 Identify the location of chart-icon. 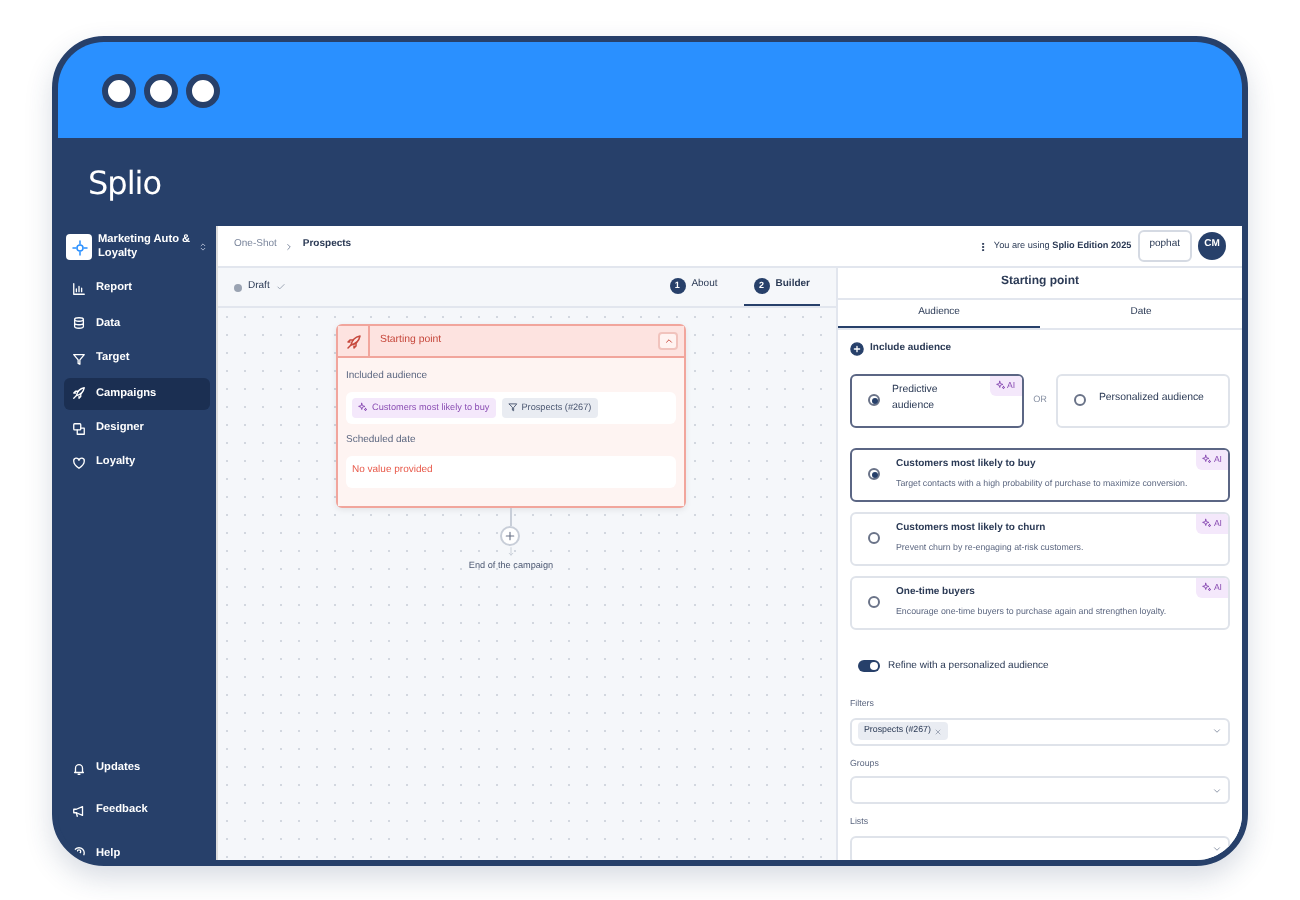
(79, 289).